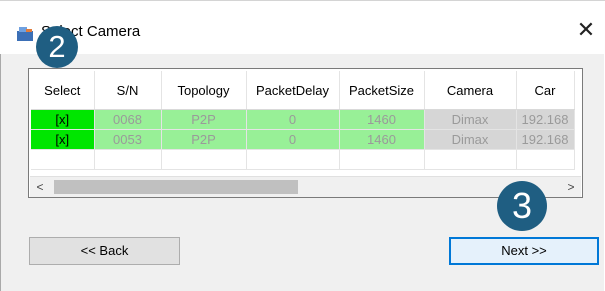  What do you see at coordinates (40, 187) in the screenshot?
I see `scroll-left-icon: <` at bounding box center [40, 187].